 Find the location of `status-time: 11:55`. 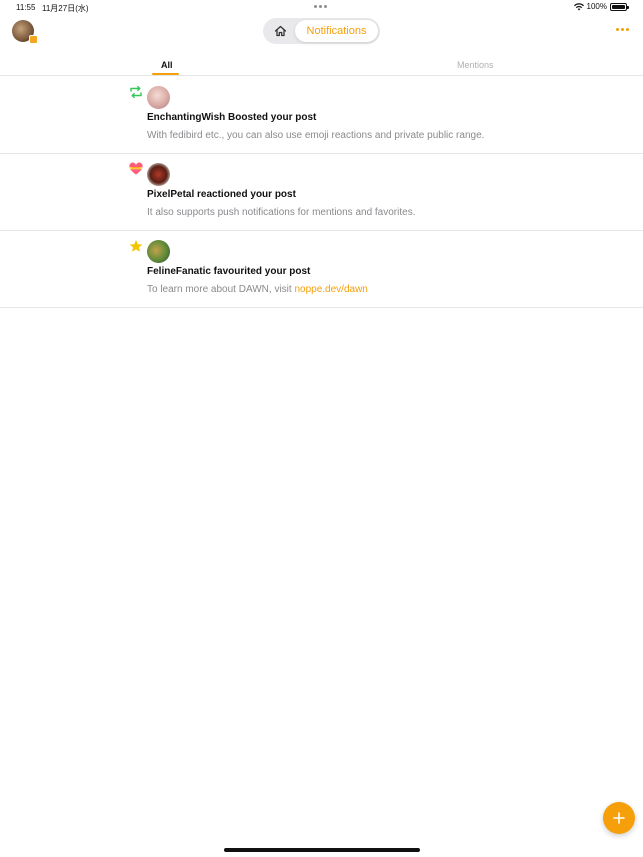

status-time: 11:55 is located at coordinates (26, 7).